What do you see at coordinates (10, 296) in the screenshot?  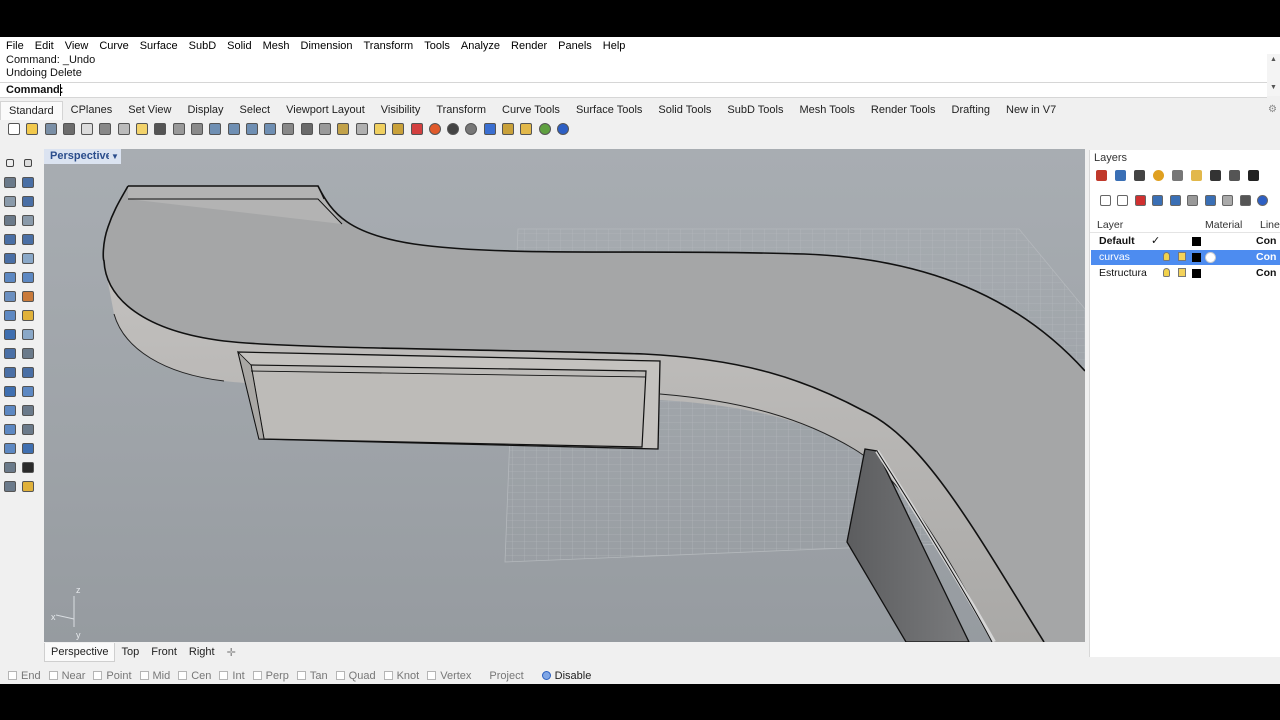 I see `extrude-icon` at bounding box center [10, 296].